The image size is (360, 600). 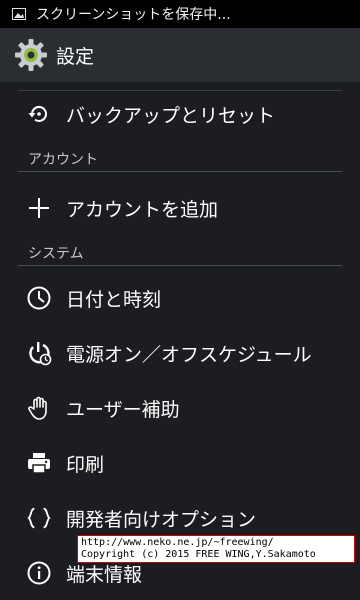 I want to click on hand-icon, so click(x=39, y=408).